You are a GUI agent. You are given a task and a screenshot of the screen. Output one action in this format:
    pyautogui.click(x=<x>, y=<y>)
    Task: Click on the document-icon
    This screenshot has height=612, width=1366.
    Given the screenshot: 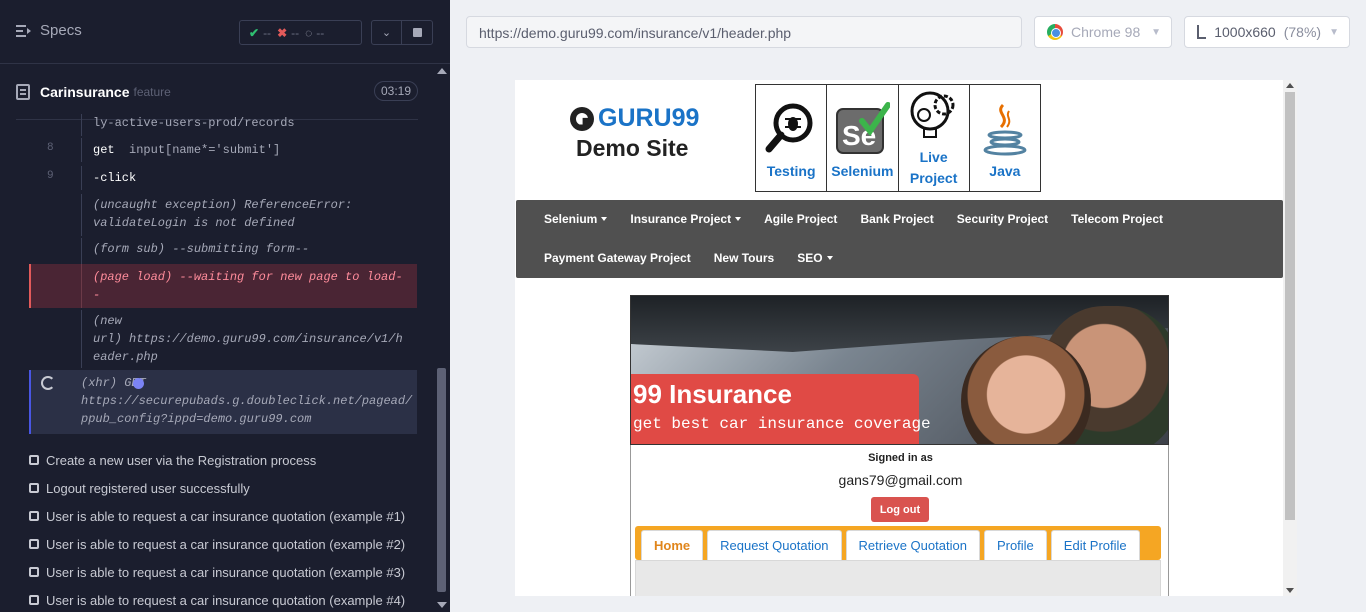 What is the action you would take?
    pyautogui.click(x=23, y=92)
    